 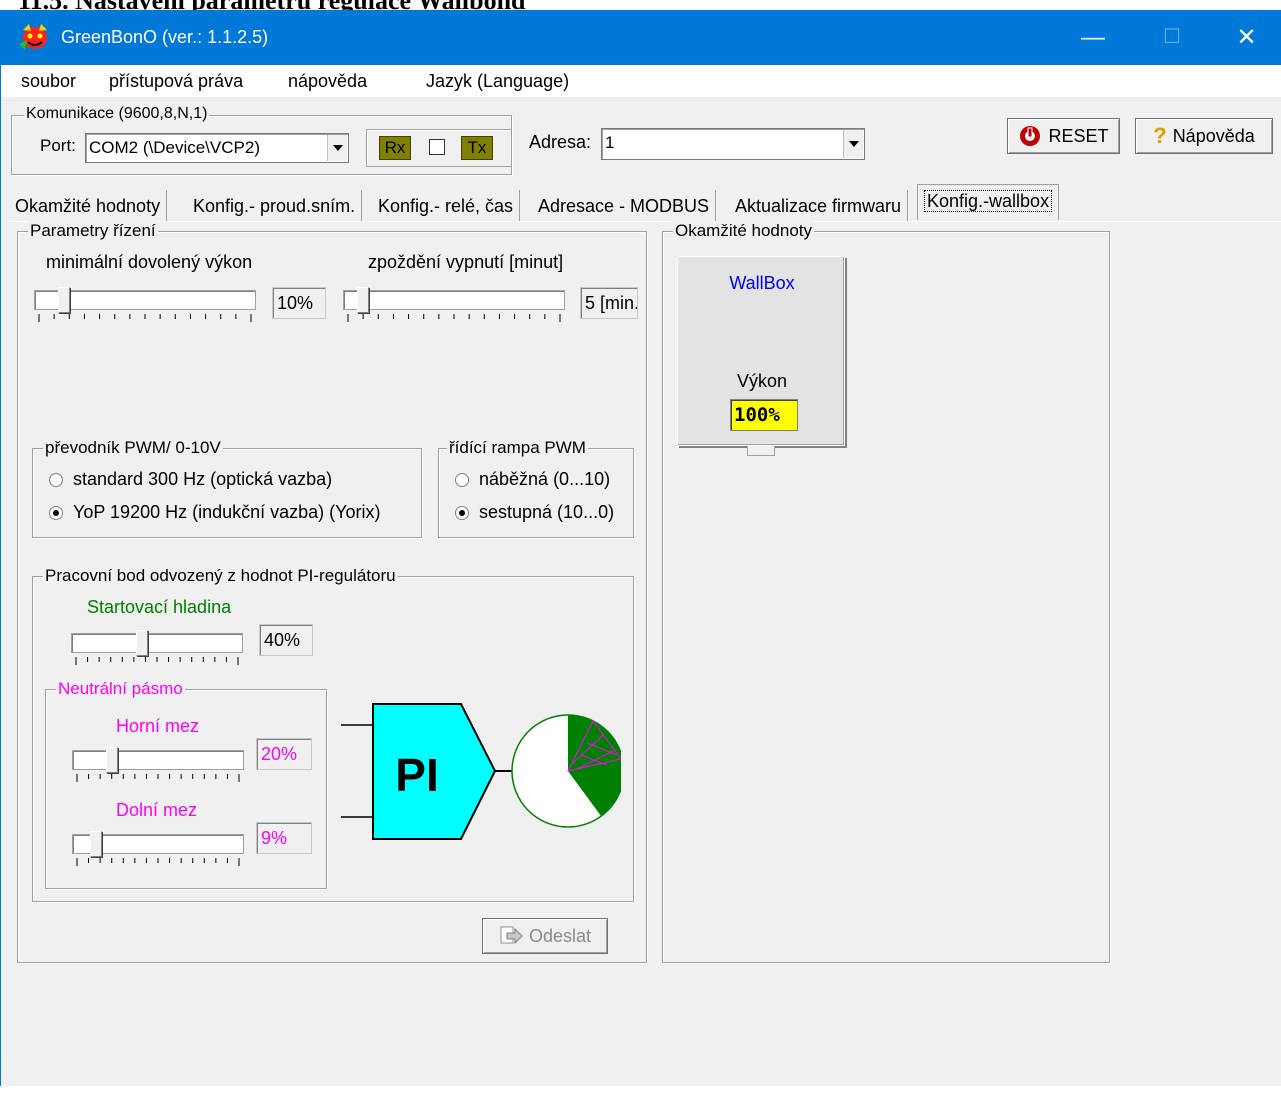 I want to click on delay-ticks, so click(x=454, y=318).